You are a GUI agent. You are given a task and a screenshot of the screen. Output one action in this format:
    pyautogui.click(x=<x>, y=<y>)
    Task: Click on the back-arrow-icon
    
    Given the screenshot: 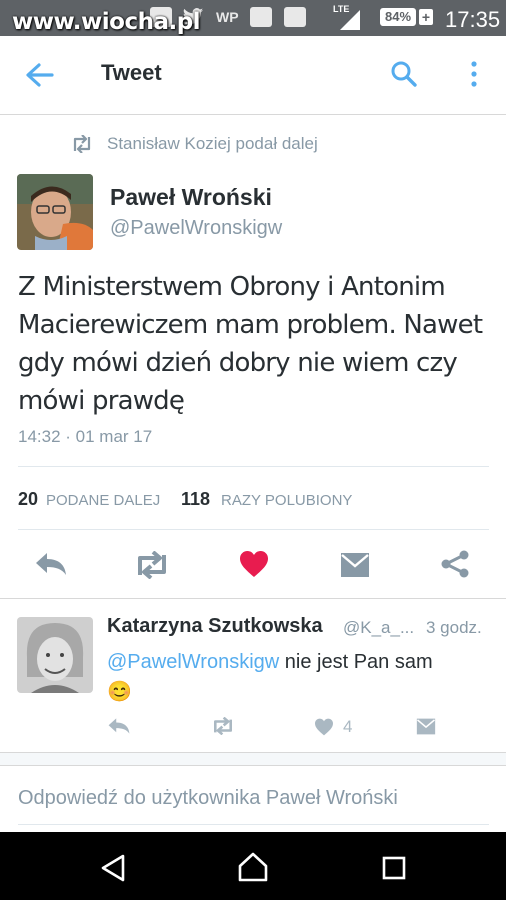 What is the action you would take?
    pyautogui.click(x=39, y=77)
    